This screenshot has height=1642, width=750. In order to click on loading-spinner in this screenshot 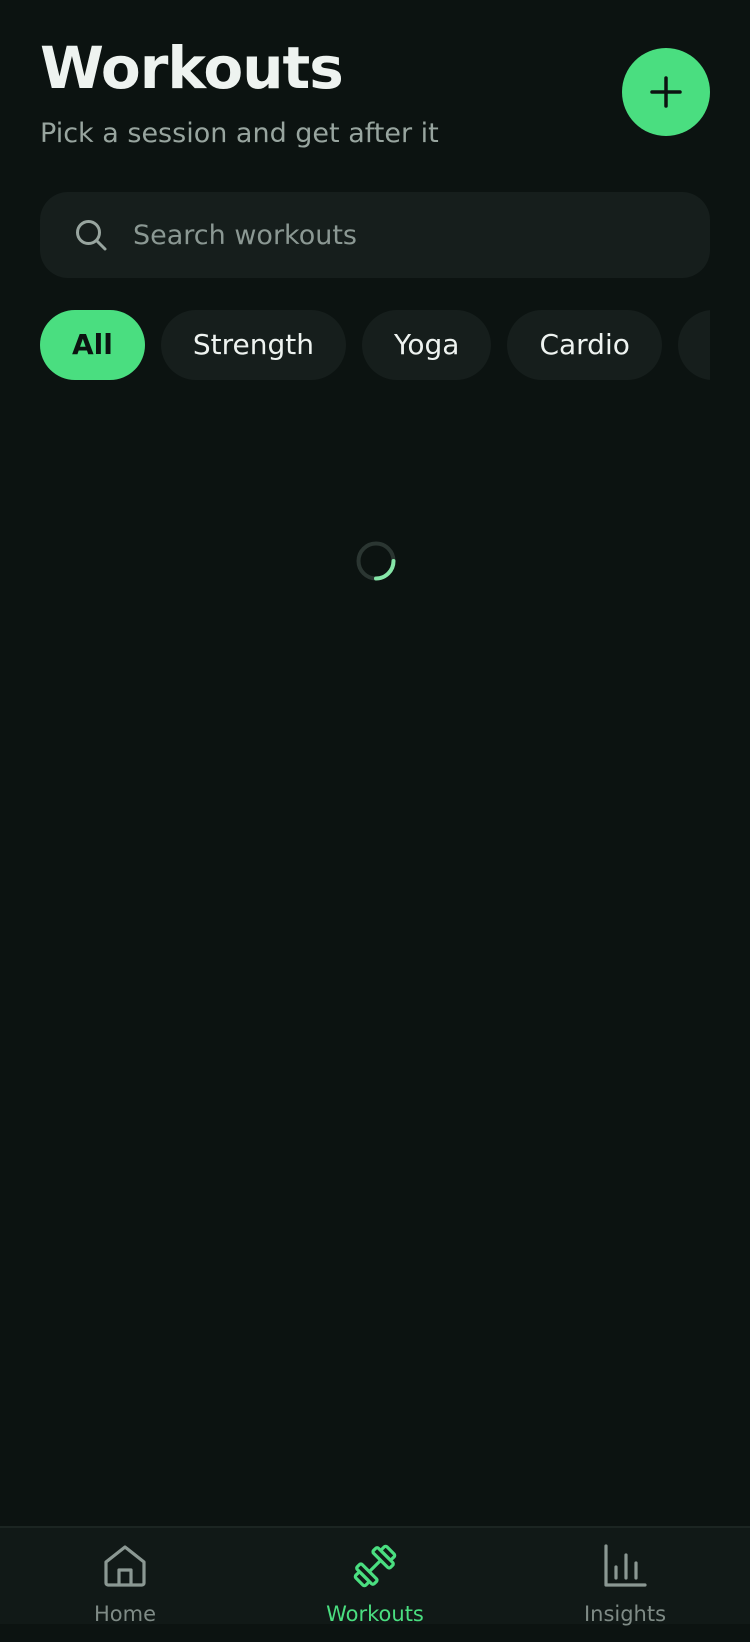, I will do `click(376, 561)`.